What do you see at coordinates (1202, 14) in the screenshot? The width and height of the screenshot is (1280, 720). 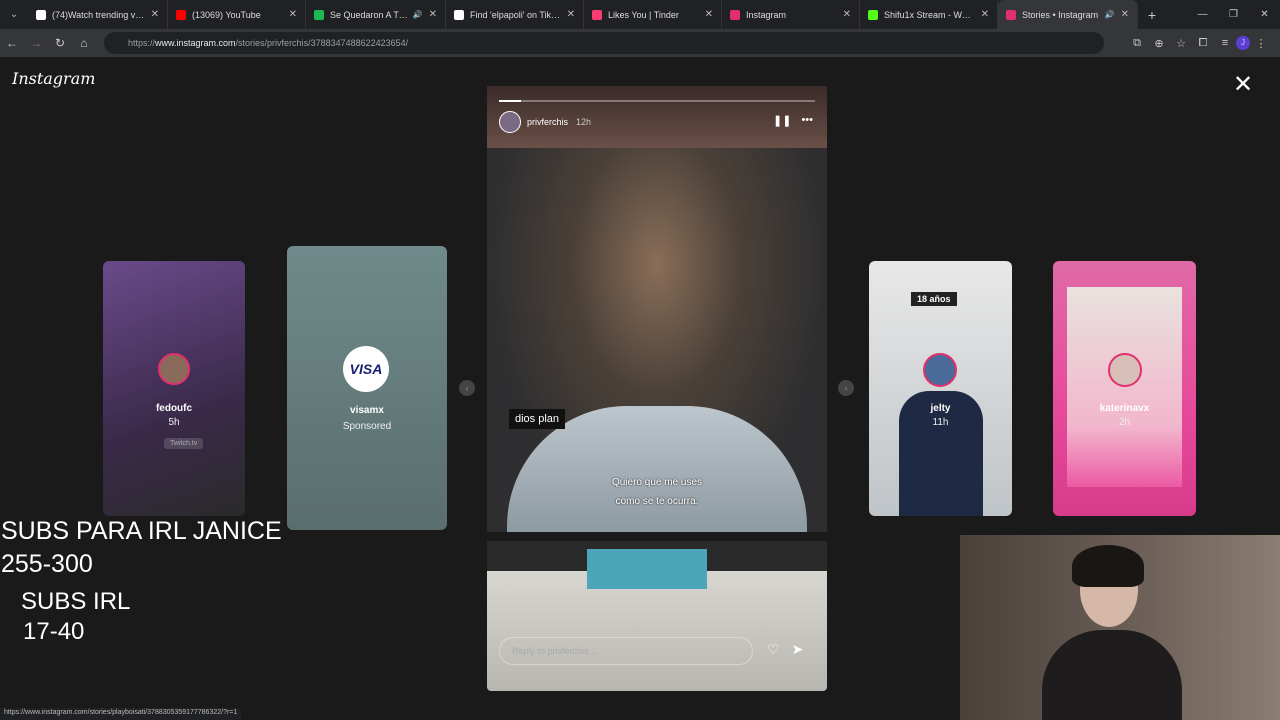 I see `minimize-icon: —` at bounding box center [1202, 14].